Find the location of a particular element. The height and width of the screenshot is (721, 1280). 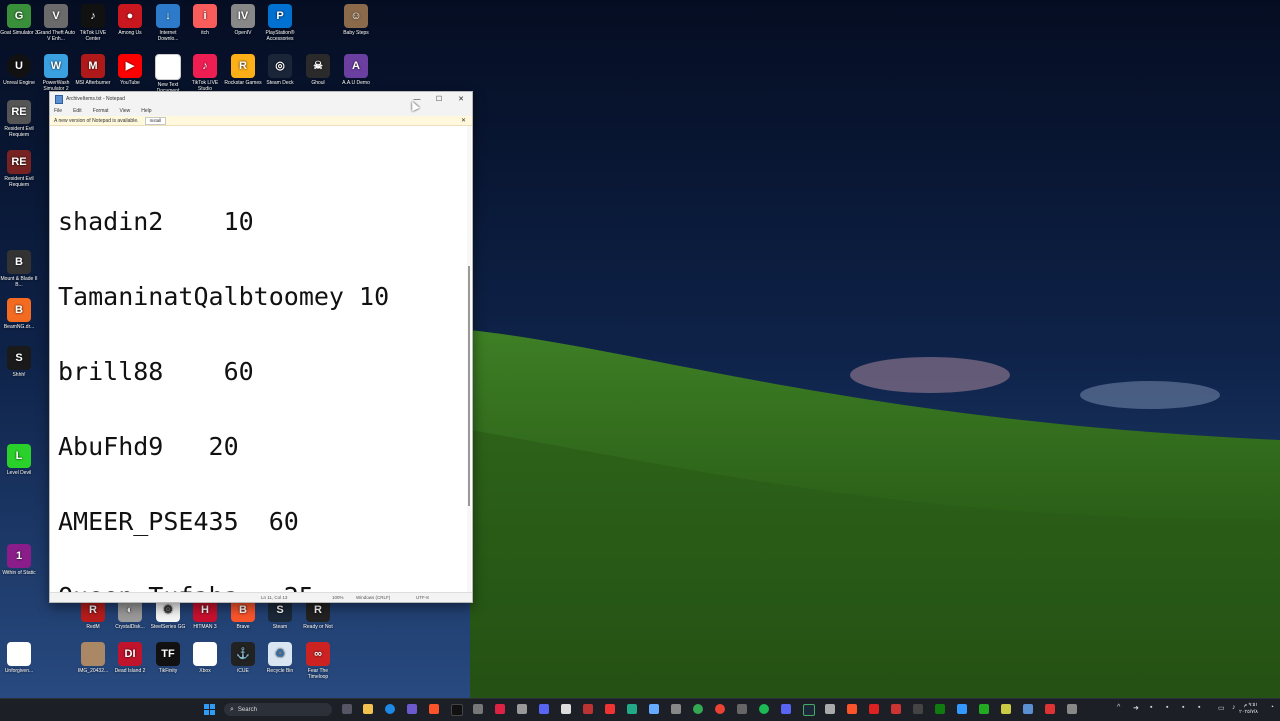

maximize-button: ☐ is located at coordinates (439, 99).